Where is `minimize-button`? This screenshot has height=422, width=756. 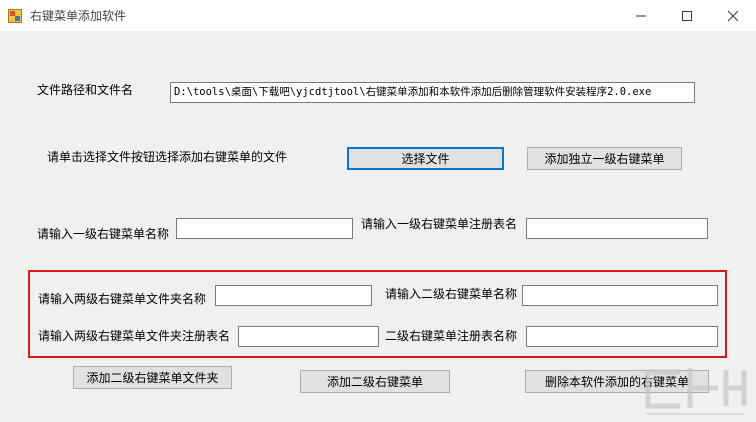
minimize-button is located at coordinates (641, 15).